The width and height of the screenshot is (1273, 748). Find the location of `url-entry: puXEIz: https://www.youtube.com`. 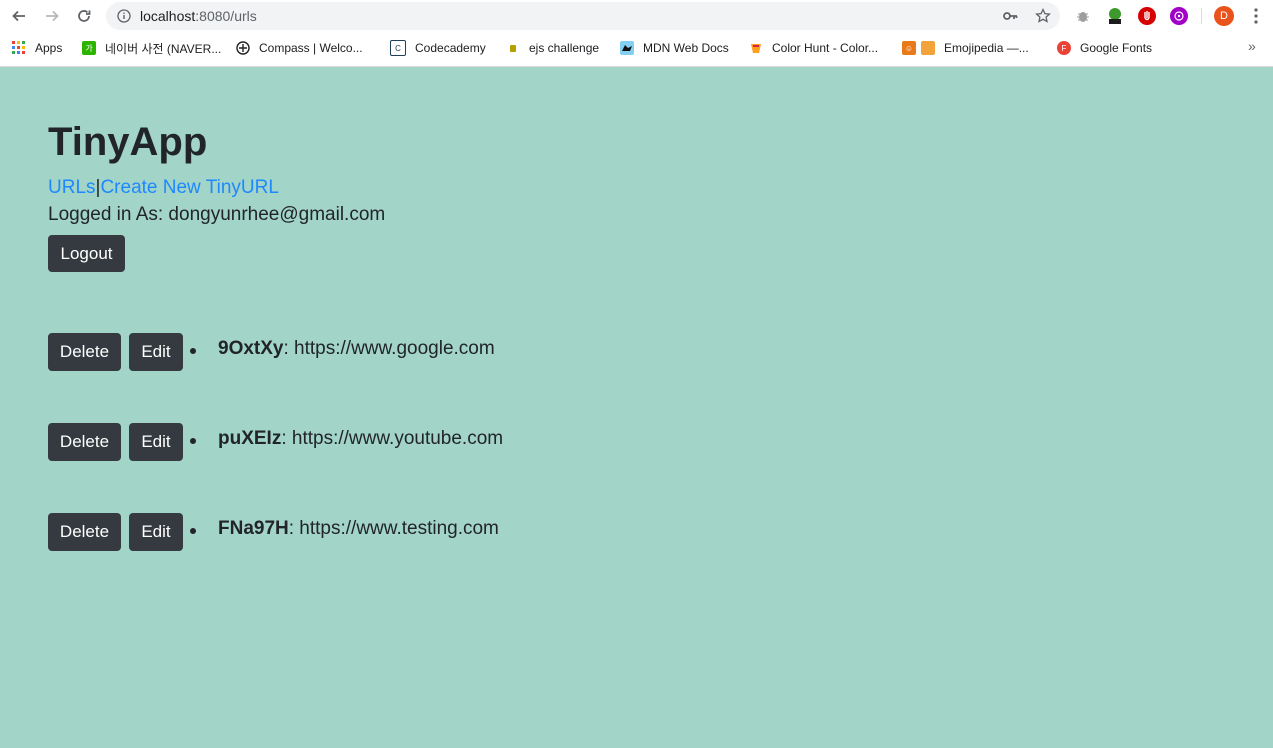

url-entry: puXEIz: https://www.youtube.com is located at coordinates (360, 439).